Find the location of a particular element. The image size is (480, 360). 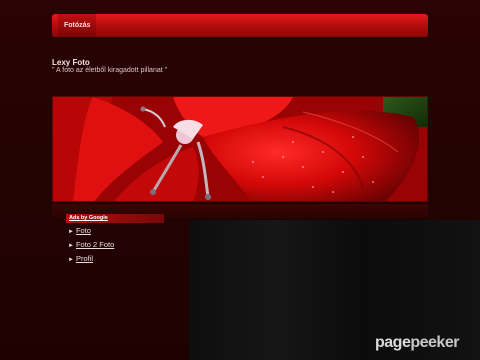

sidebar: Ads by Google ► Foto ► Foto 2 Foto ► Profil is located at coordinates (115, 239).